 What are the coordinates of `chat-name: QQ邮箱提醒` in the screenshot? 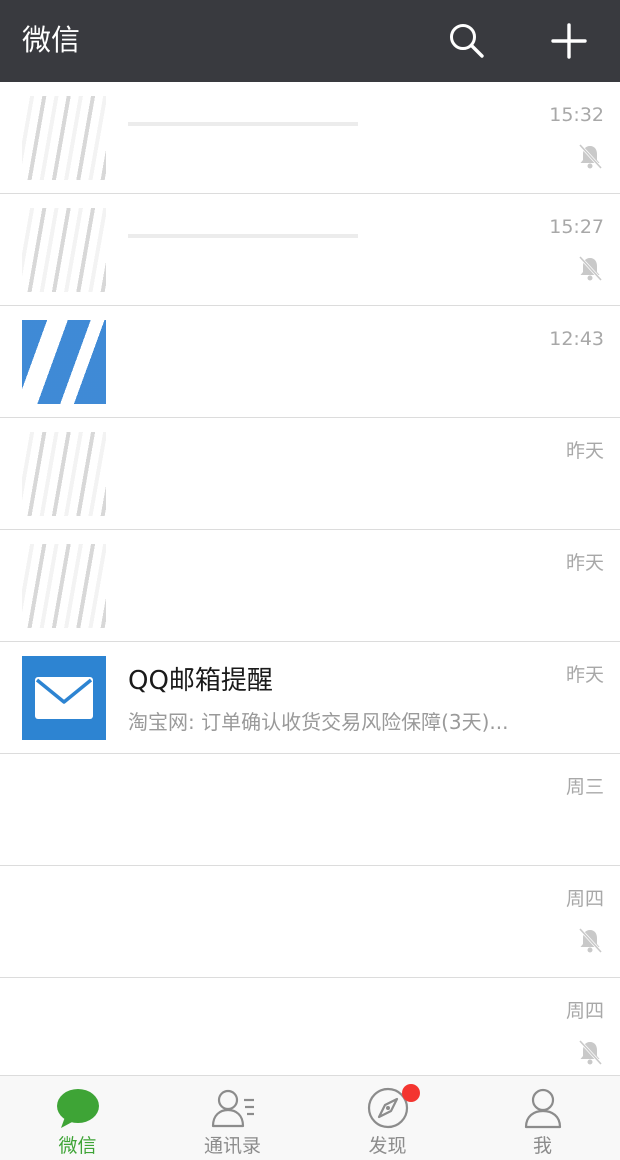 It's located at (200, 681).